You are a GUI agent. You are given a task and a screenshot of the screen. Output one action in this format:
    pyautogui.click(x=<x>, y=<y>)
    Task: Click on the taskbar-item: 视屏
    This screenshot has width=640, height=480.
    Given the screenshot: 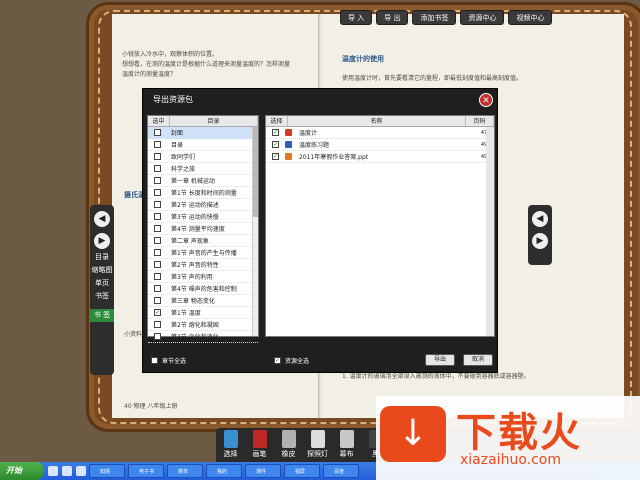 What is the action you would take?
    pyautogui.click(x=302, y=471)
    